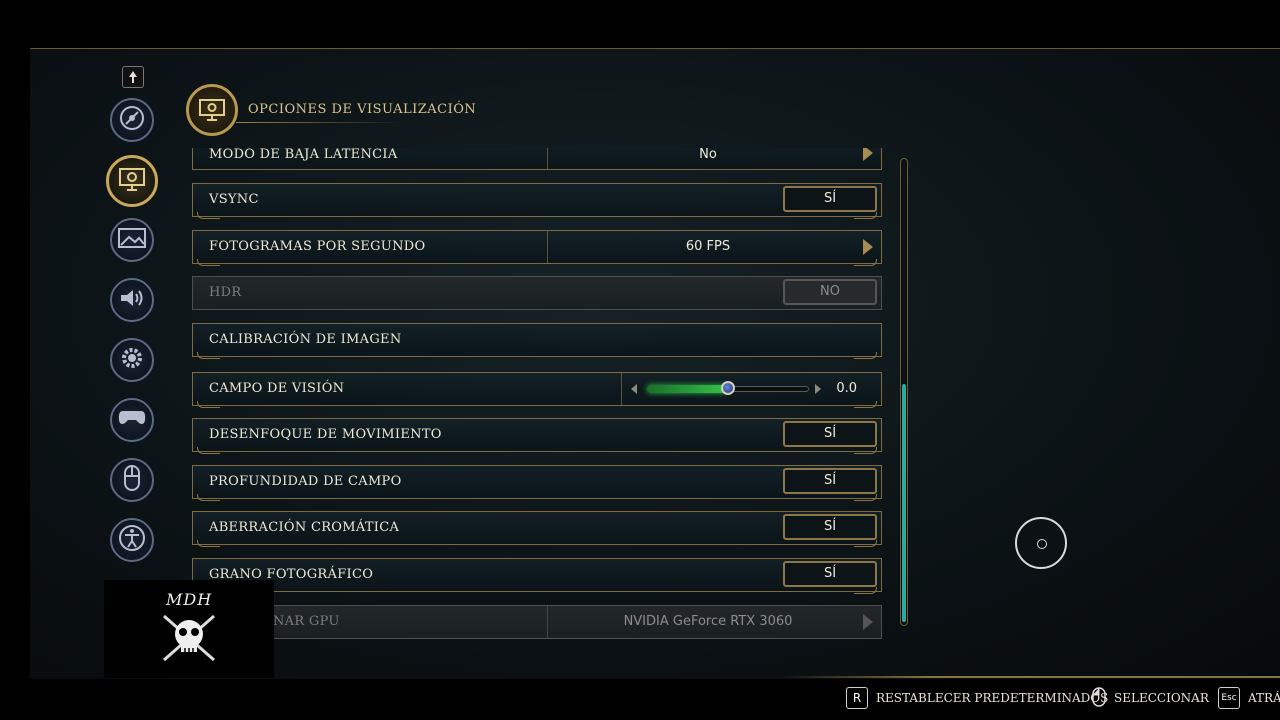 This screenshot has height=720, width=1280. I want to click on r-key-icon: R, so click(857, 698).